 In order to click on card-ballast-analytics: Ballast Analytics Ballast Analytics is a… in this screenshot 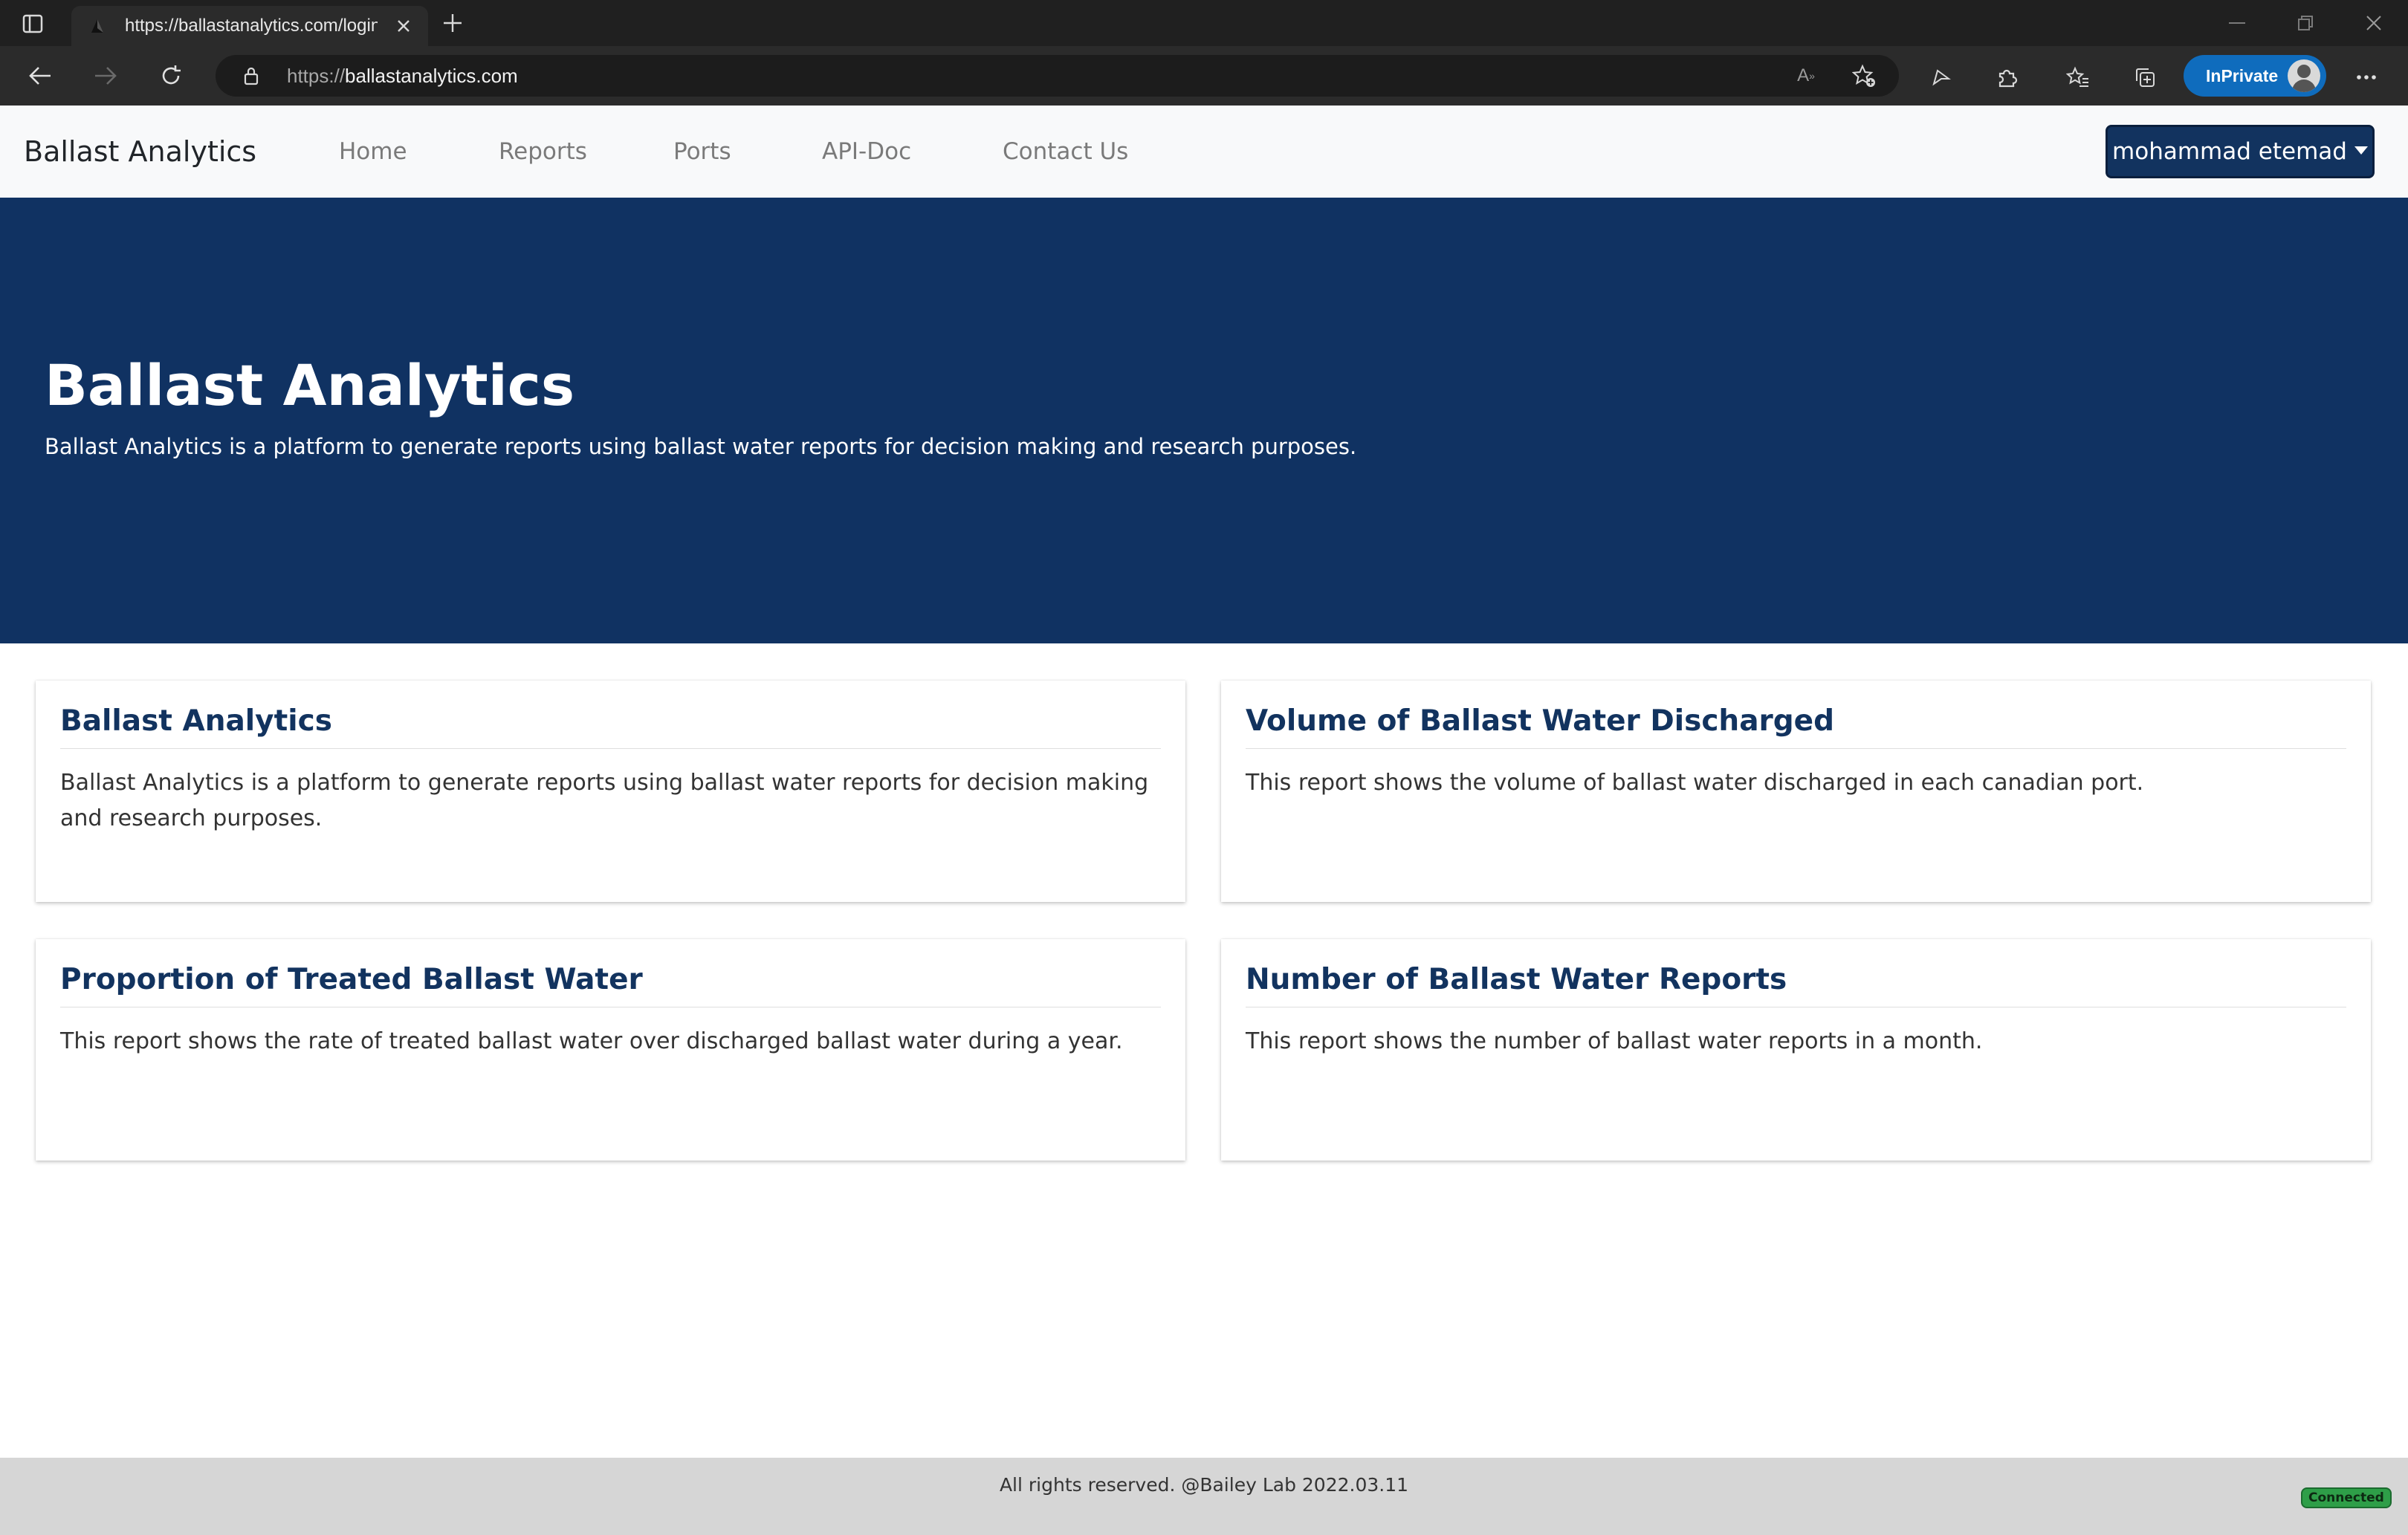, I will do `click(610, 791)`.